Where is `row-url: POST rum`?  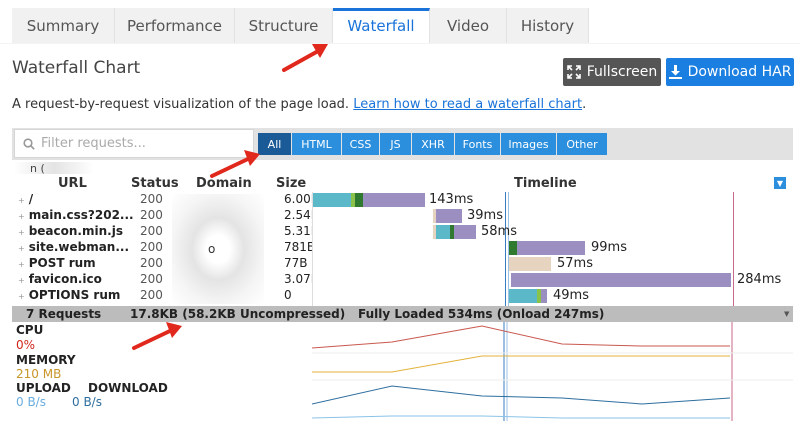 row-url: POST rum is located at coordinates (77, 263).